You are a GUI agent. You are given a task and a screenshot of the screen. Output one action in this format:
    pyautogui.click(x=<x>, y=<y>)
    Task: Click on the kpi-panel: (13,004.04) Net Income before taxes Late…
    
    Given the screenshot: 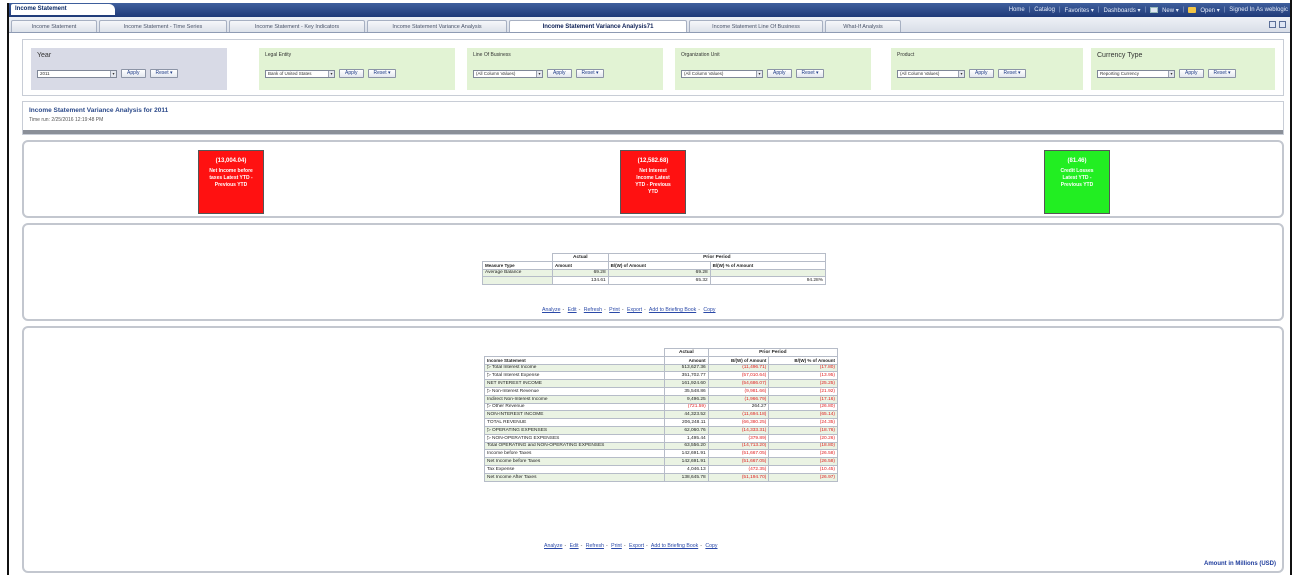 What is the action you would take?
    pyautogui.click(x=653, y=179)
    